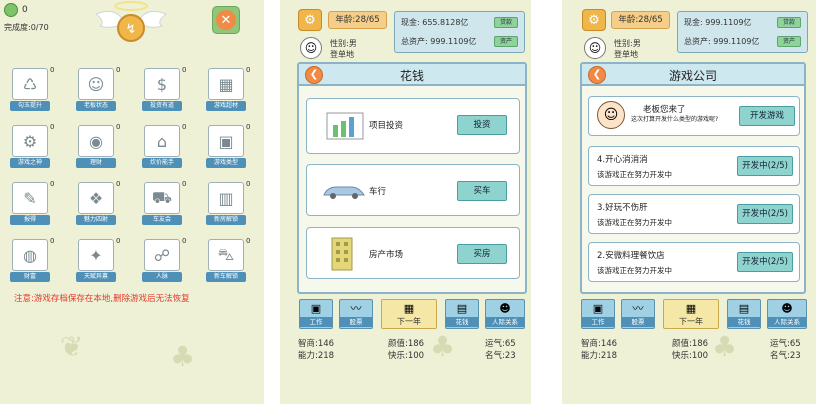 The image size is (822, 404). Describe the element at coordinates (413, 126) in the screenshot. I see `investment-card: 项目投资 投资` at that location.